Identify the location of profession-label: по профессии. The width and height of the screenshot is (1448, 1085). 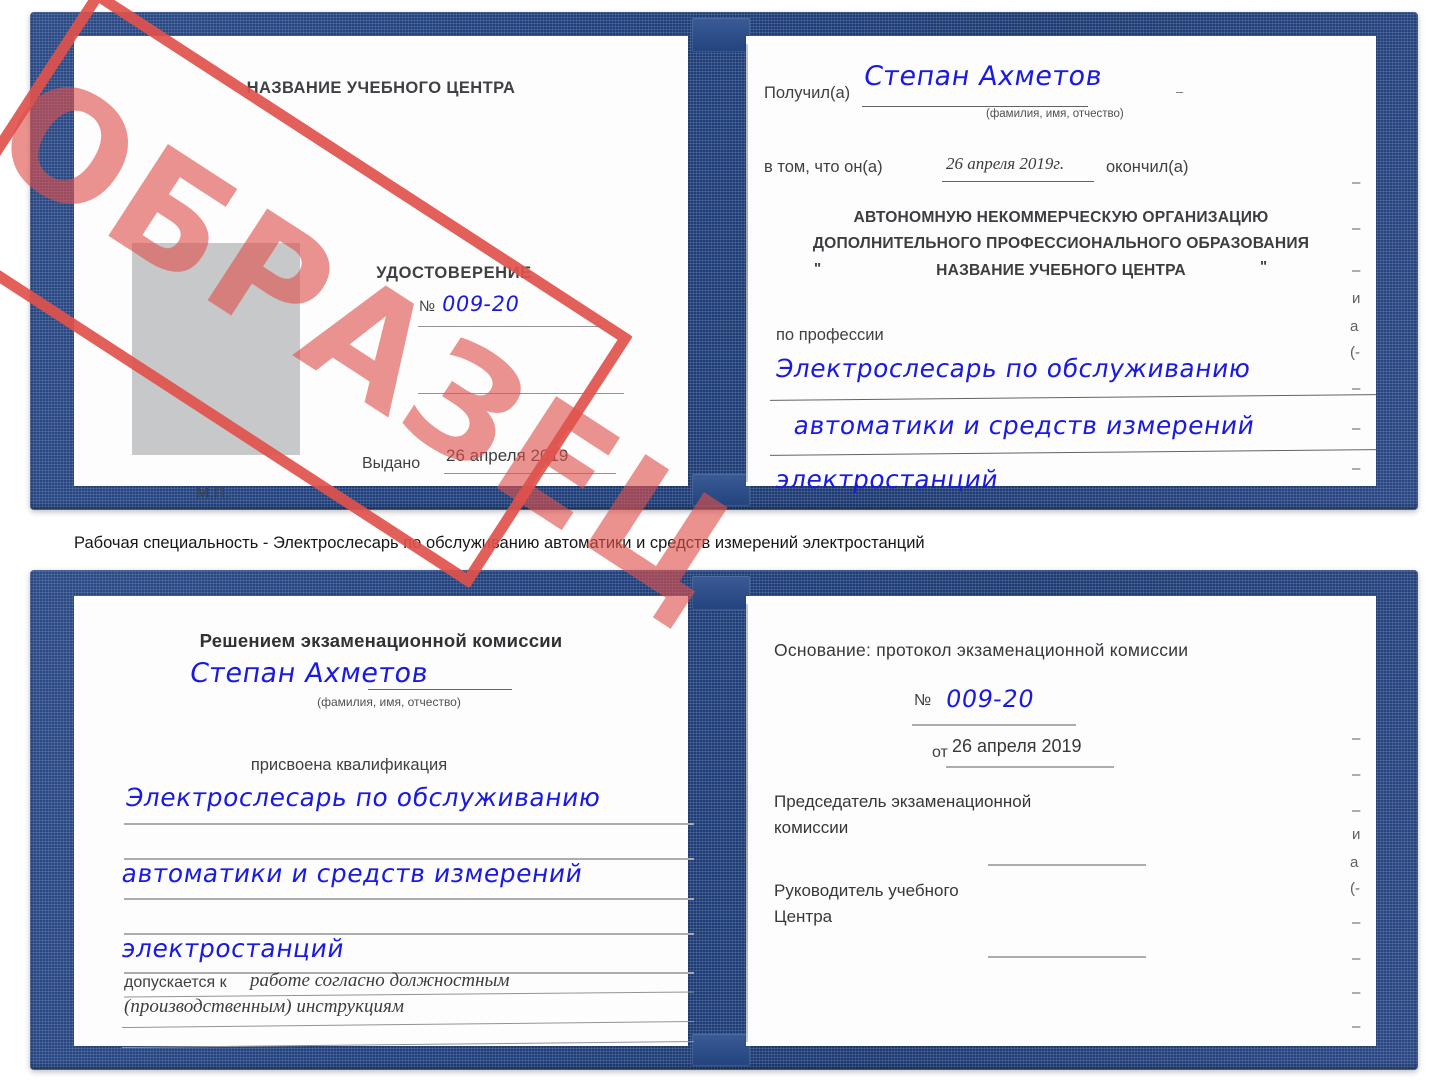
(830, 335).